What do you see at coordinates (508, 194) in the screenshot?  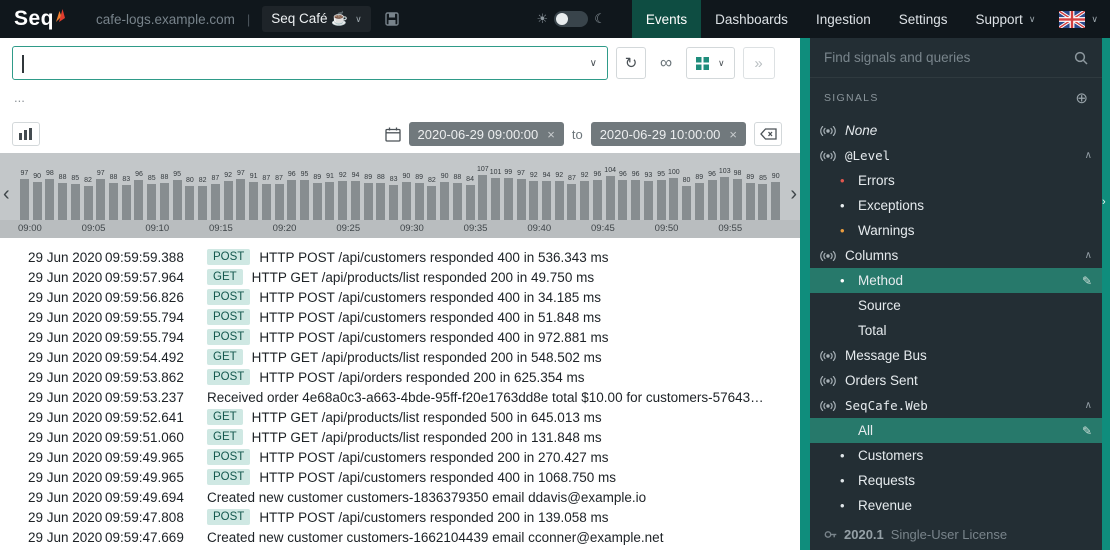 I see `histogram-bar: 99` at bounding box center [508, 194].